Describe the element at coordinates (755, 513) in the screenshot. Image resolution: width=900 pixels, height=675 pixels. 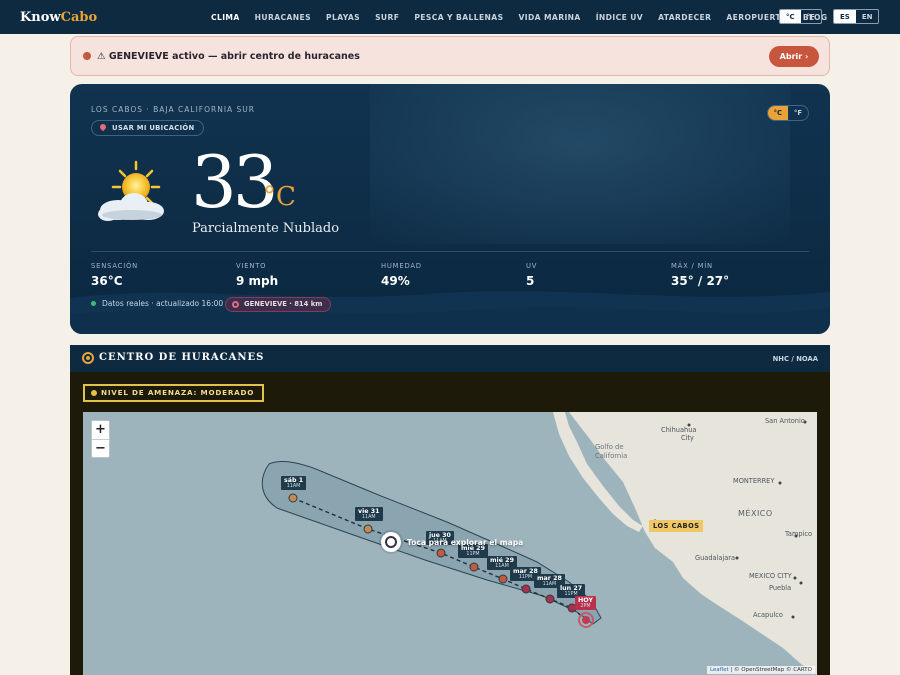
I see `country-mexico: MÉXICO` at that location.